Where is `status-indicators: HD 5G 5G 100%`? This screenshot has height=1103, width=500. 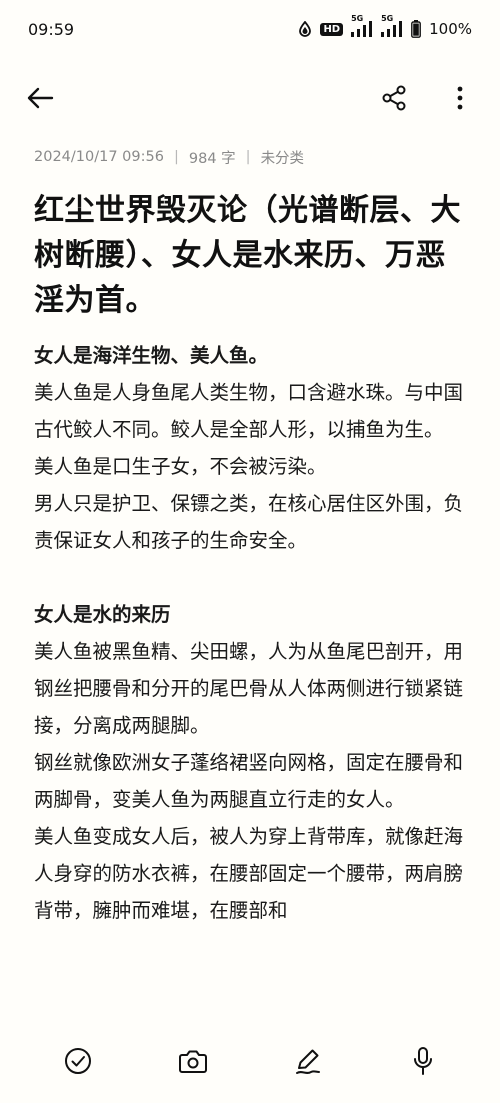 status-indicators: HD 5G 5G 100% is located at coordinates (385, 26).